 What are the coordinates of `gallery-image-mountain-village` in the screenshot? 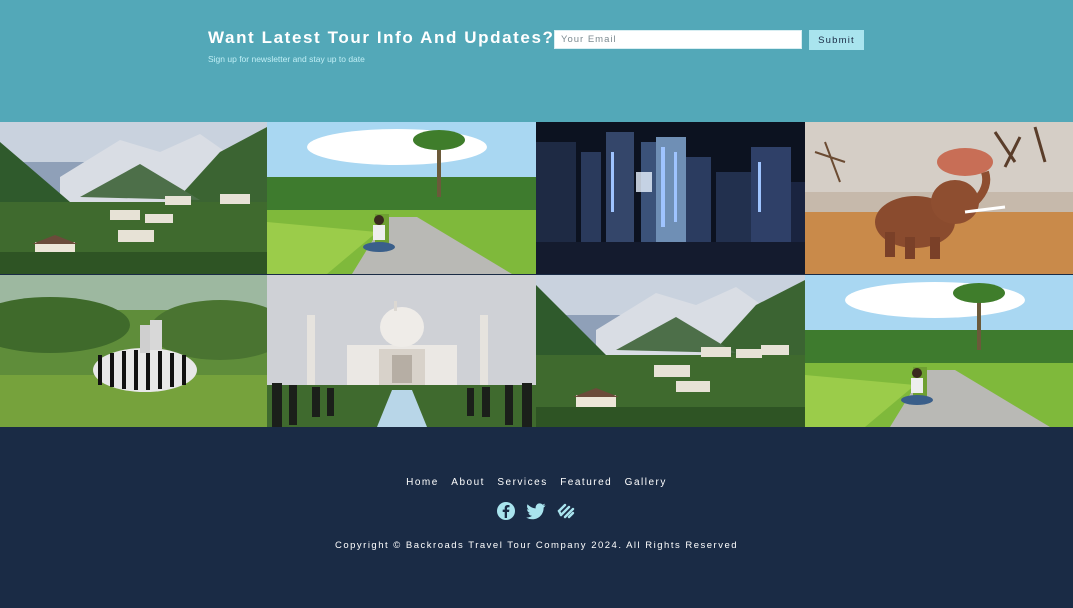 It's located at (133, 198).